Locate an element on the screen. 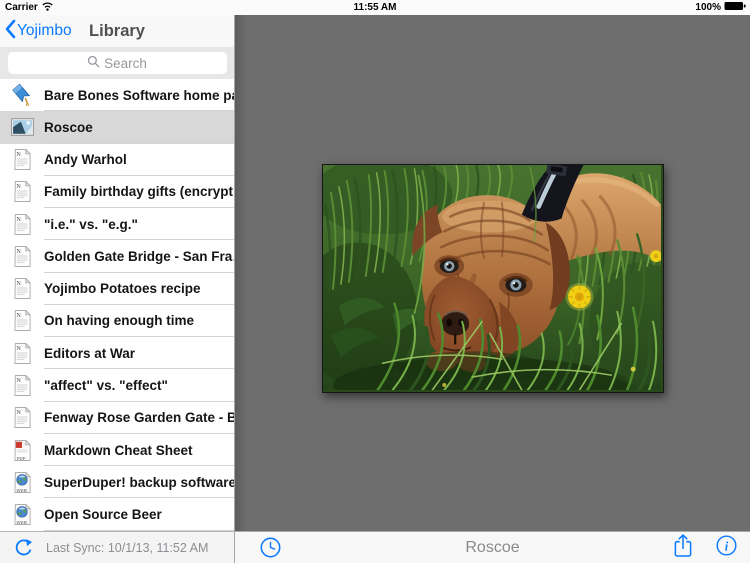  list-item-label: Open Source Beer is located at coordinates (103, 515).